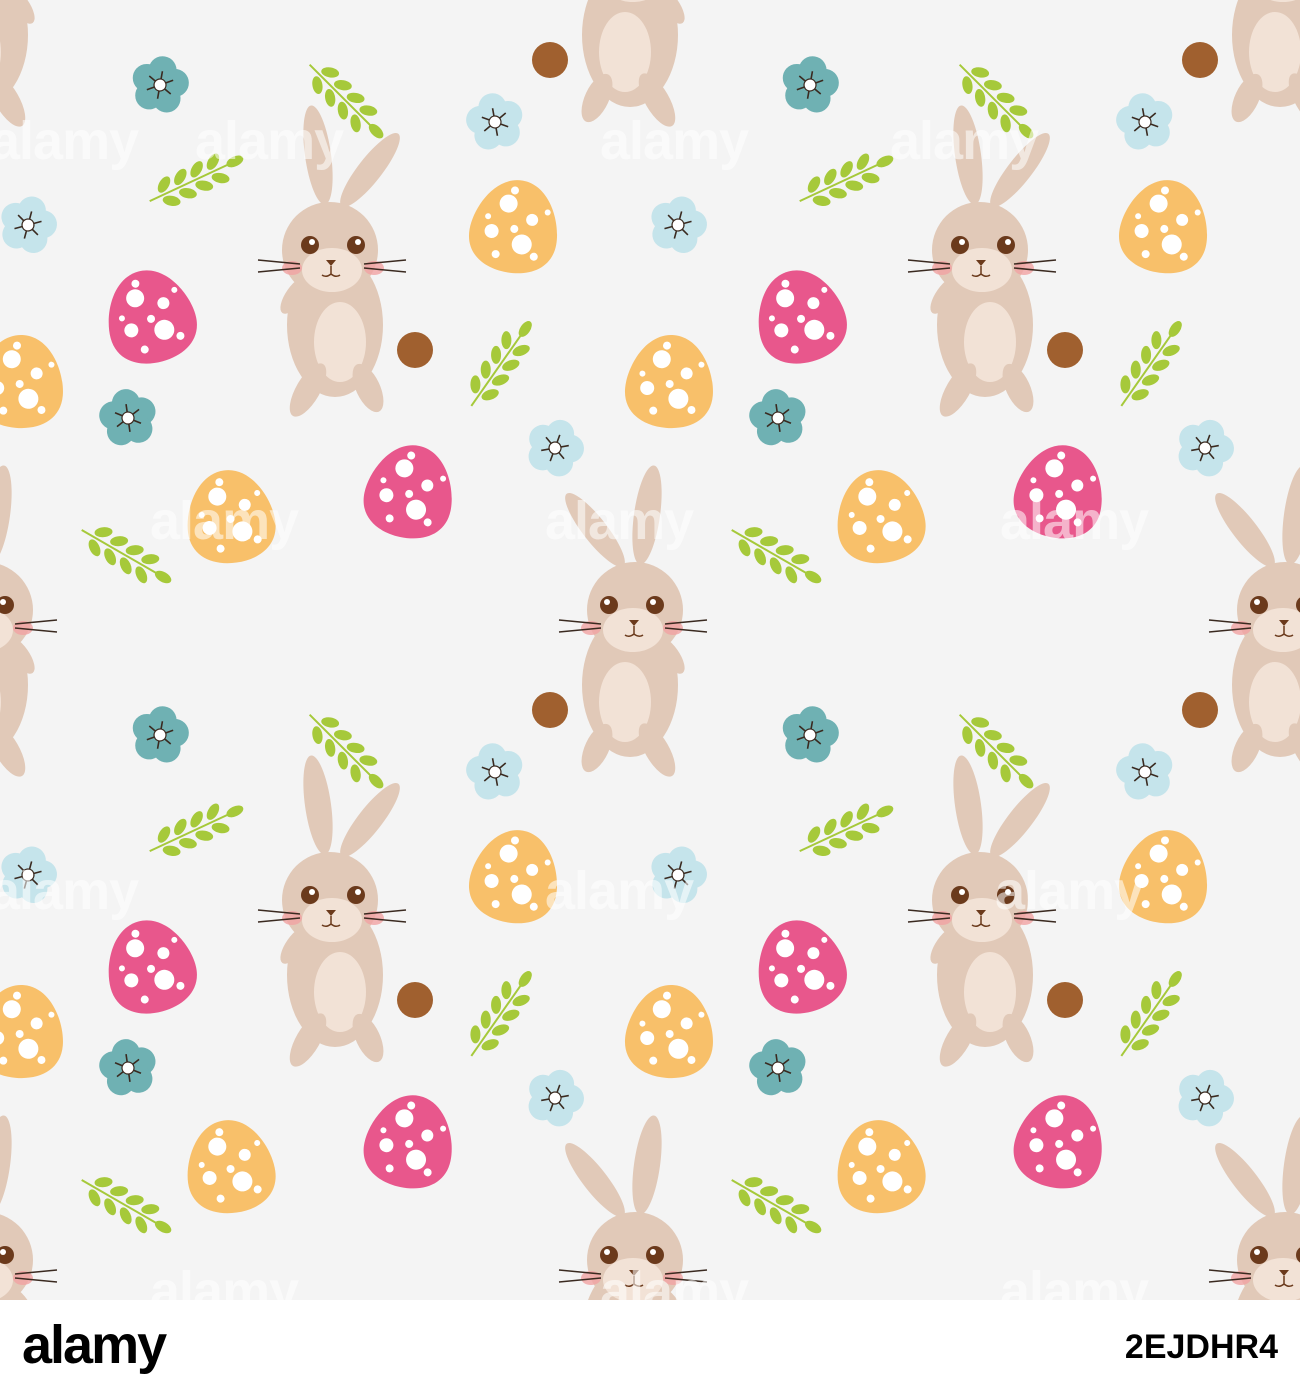 The width and height of the screenshot is (1300, 1390). Describe the element at coordinates (94, 1345) in the screenshot. I see `brand-logo: alamy` at that location.